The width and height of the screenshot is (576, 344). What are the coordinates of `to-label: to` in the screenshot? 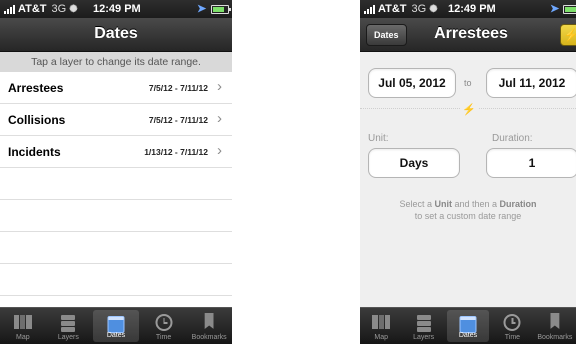 It's located at (468, 83).